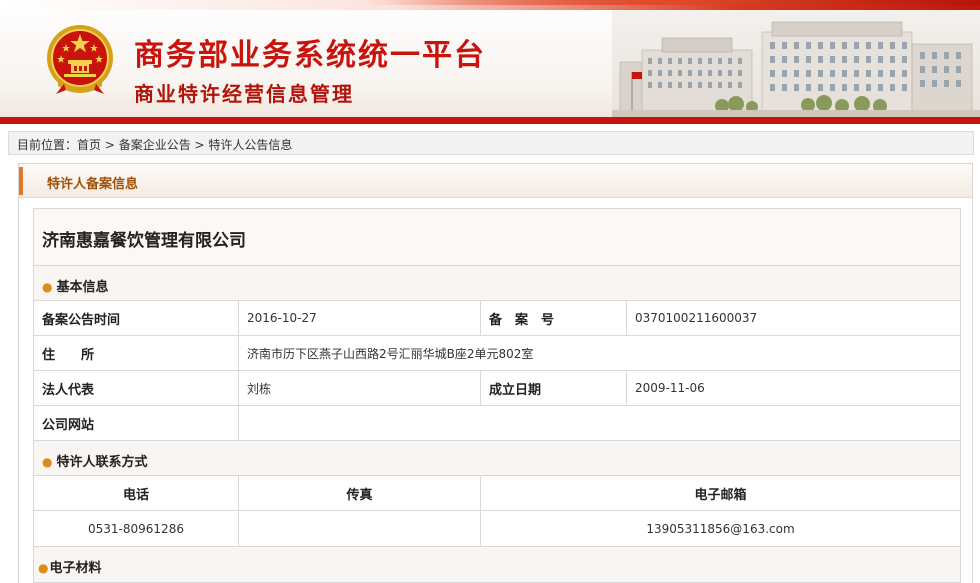 This screenshot has width=980, height=583. Describe the element at coordinates (136, 318) in the screenshot. I see `announce-time-label: 备案公告时间` at that location.